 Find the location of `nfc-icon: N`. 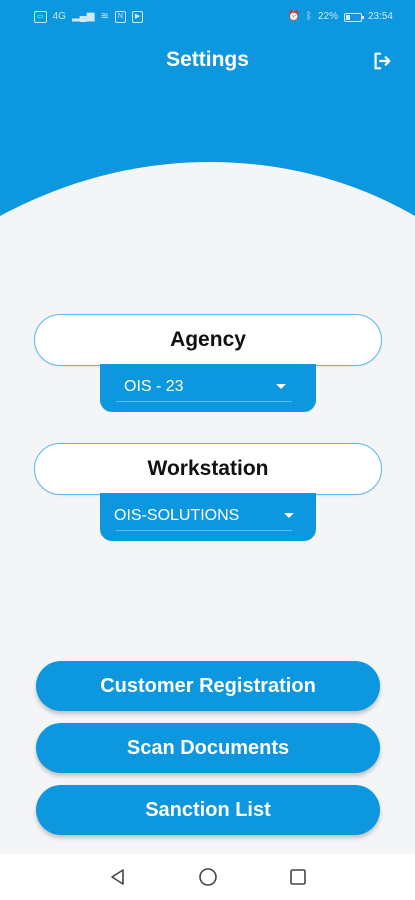

nfc-icon: N is located at coordinates (120, 17).